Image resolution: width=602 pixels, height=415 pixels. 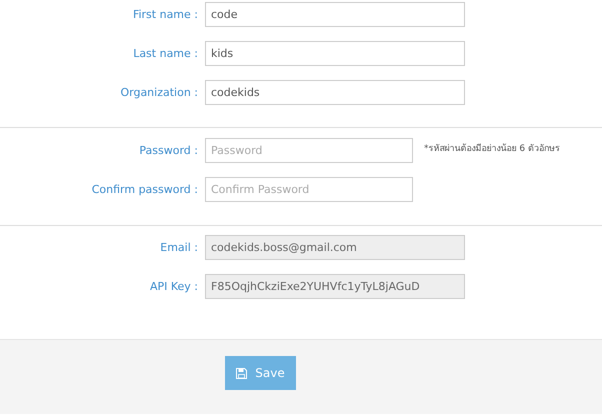 What do you see at coordinates (159, 92) in the screenshot?
I see `field-label: Organization :` at bounding box center [159, 92].